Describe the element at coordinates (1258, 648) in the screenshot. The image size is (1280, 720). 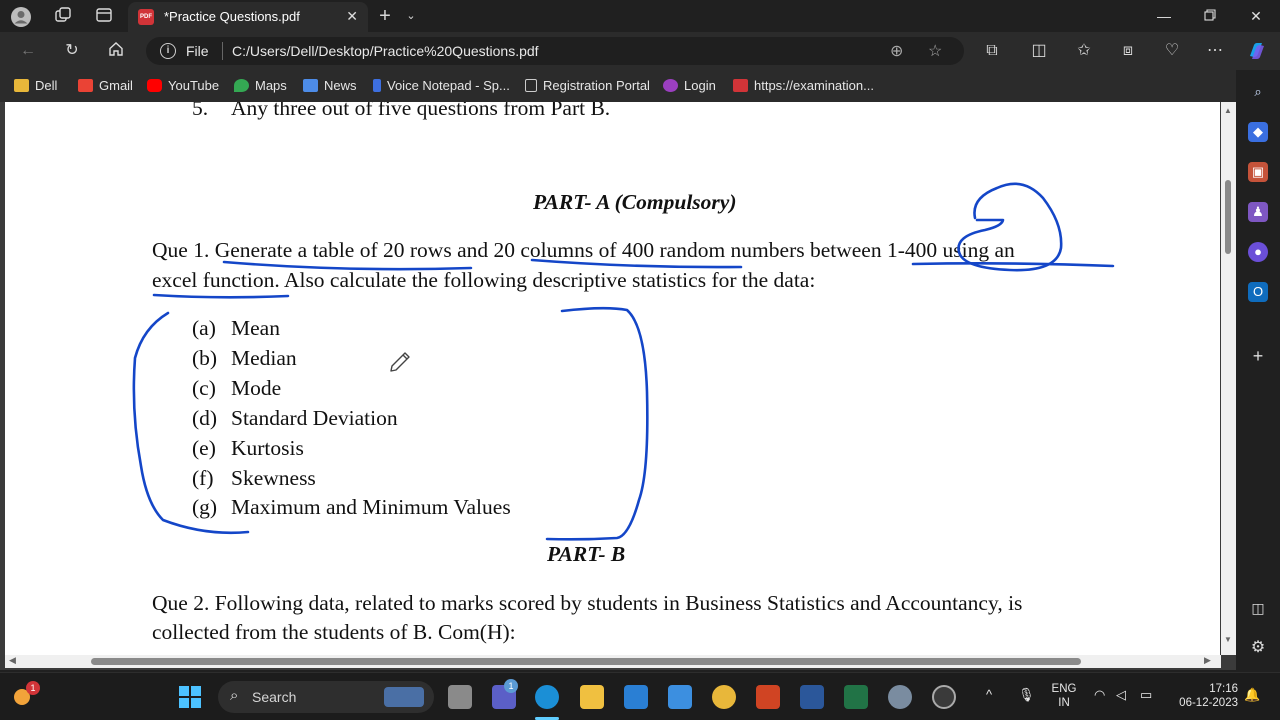
I see `sidebar-settings-gear-icon: ⚙` at that location.